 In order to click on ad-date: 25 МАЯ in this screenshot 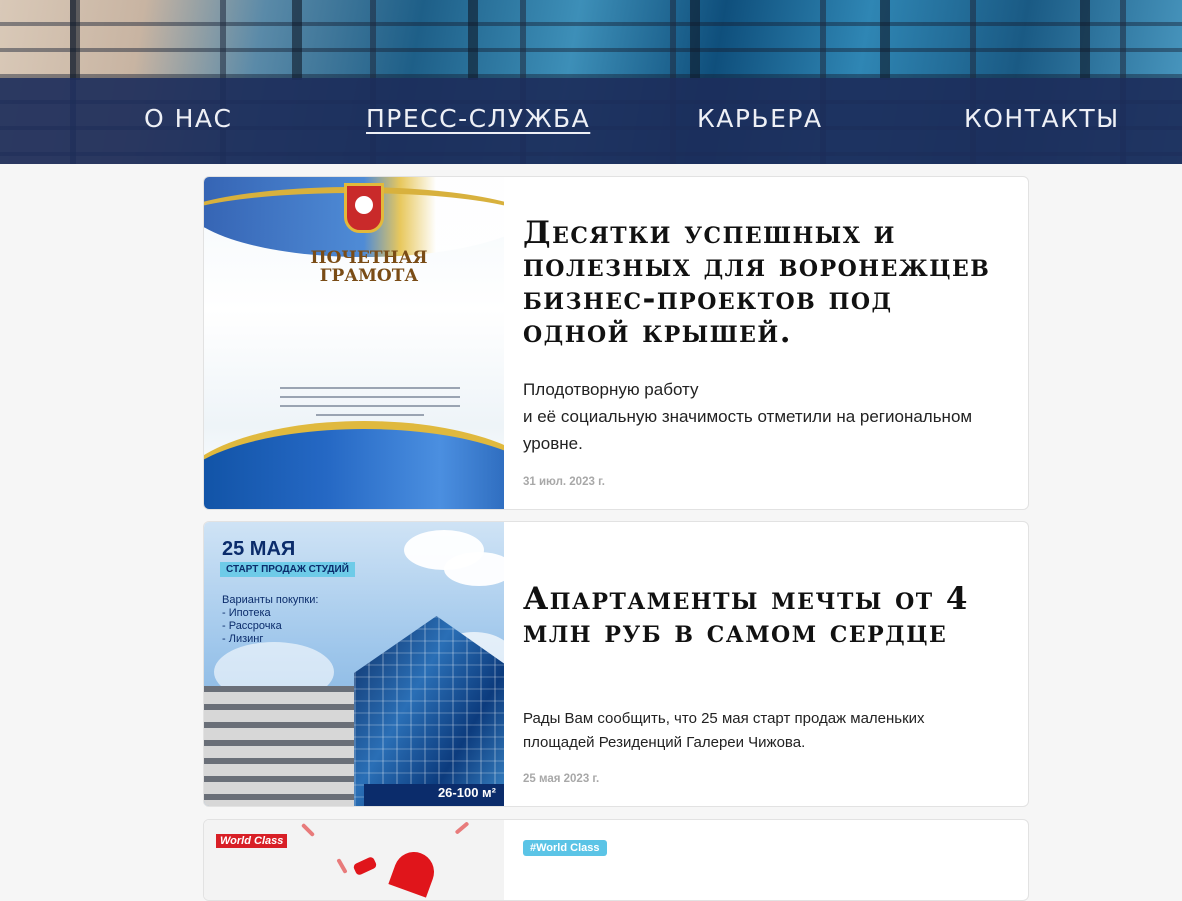, I will do `click(259, 549)`.